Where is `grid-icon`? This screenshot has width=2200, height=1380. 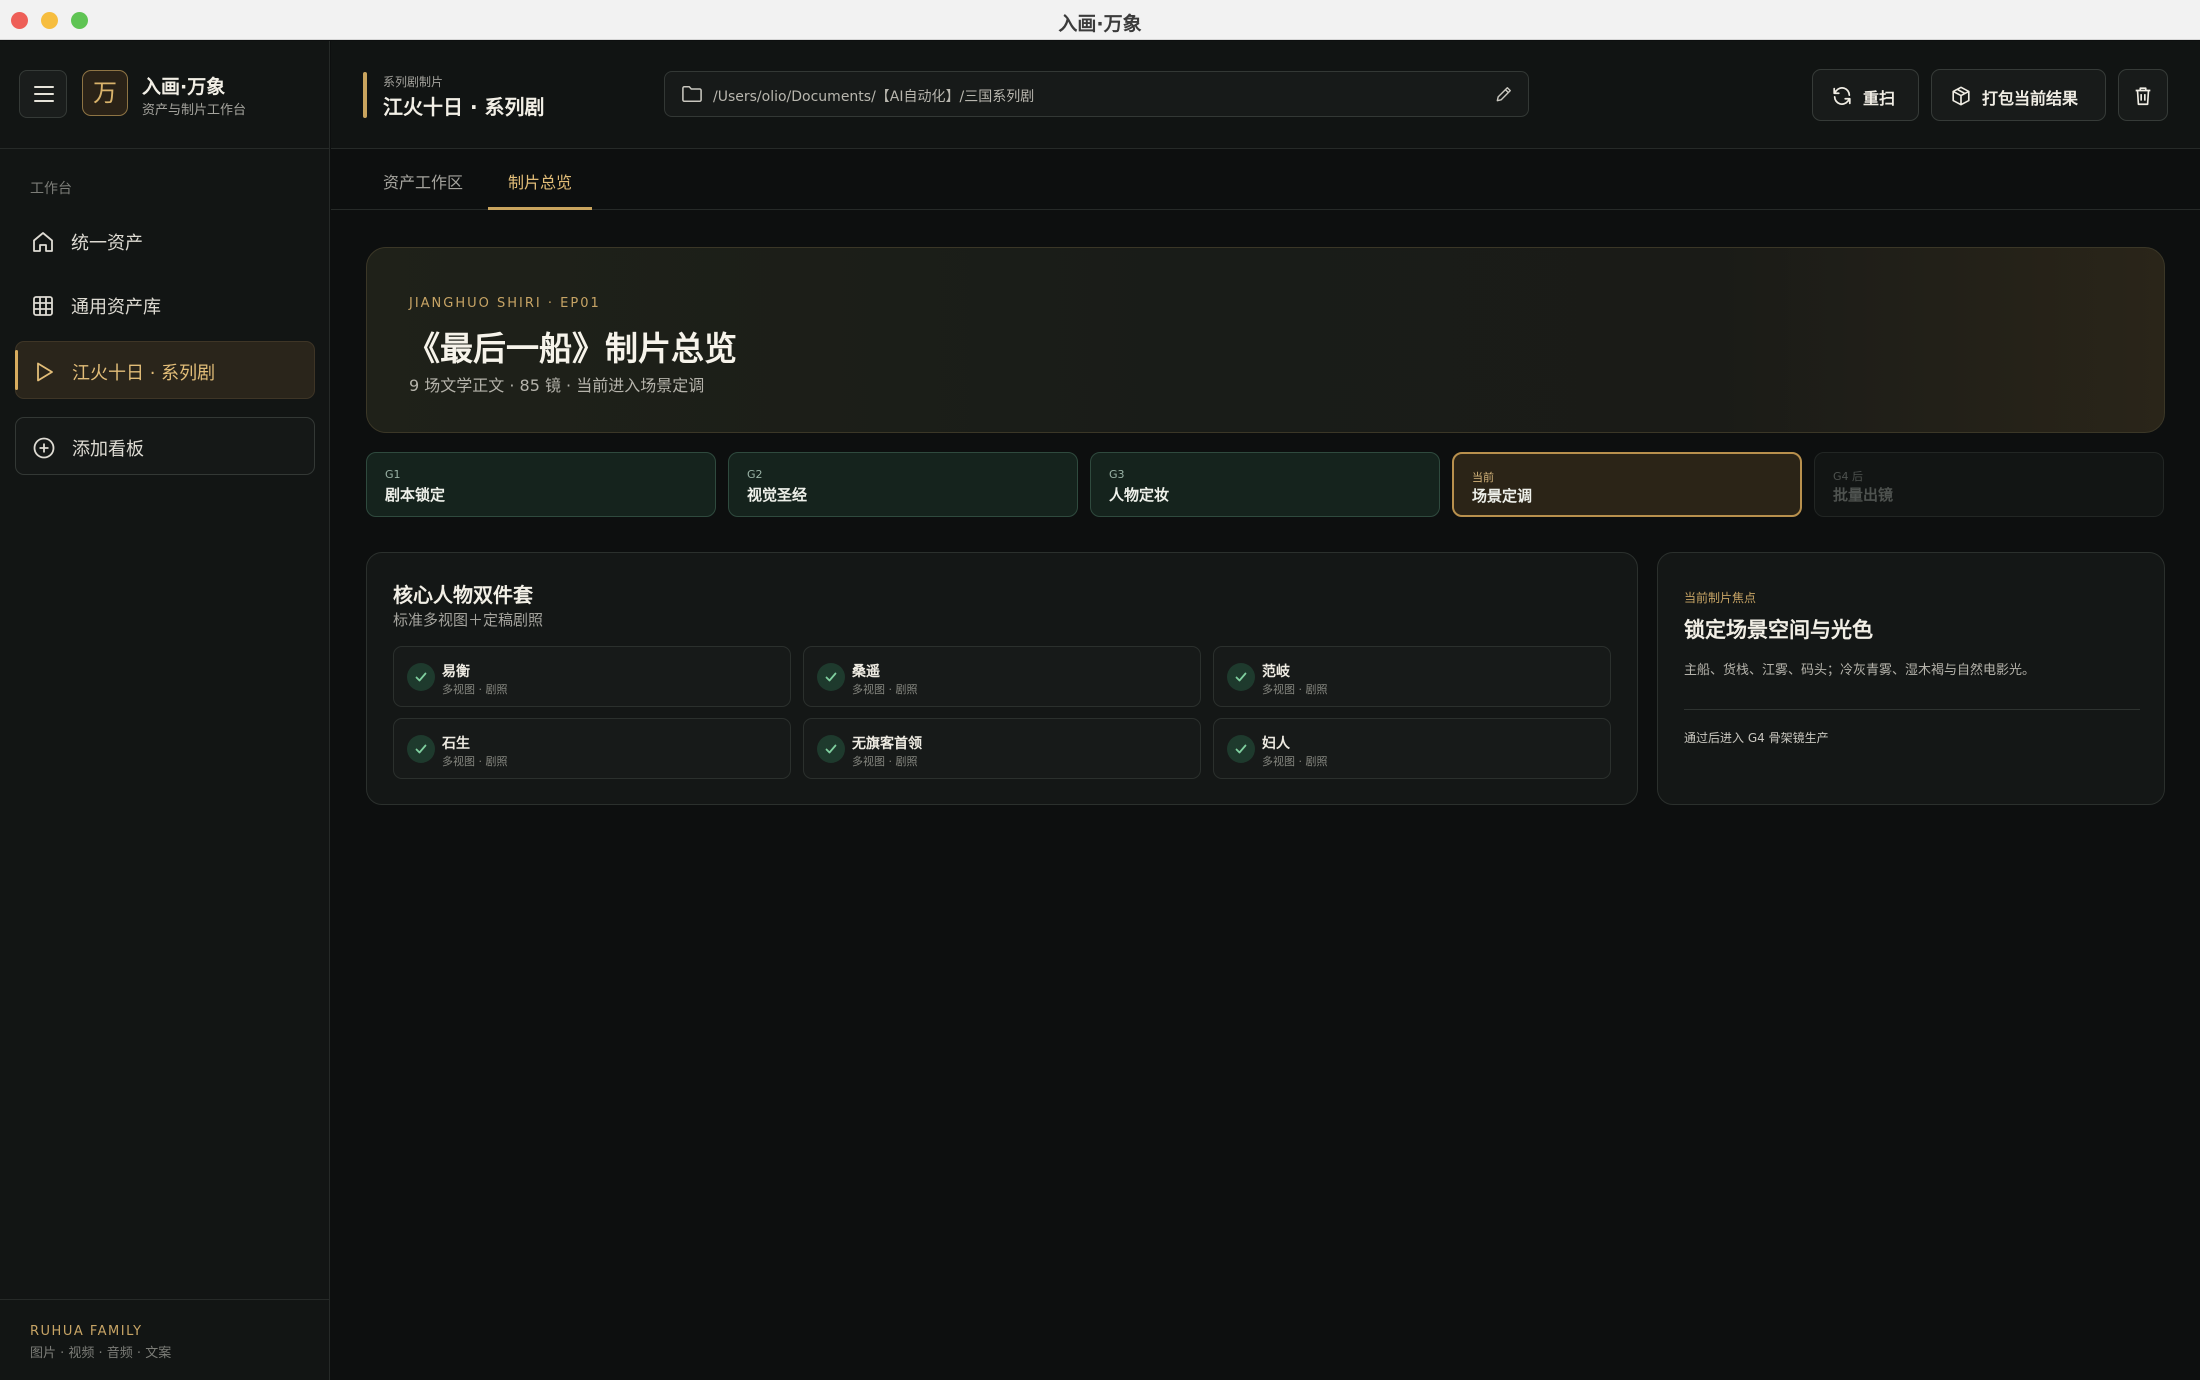
grid-icon is located at coordinates (43, 306).